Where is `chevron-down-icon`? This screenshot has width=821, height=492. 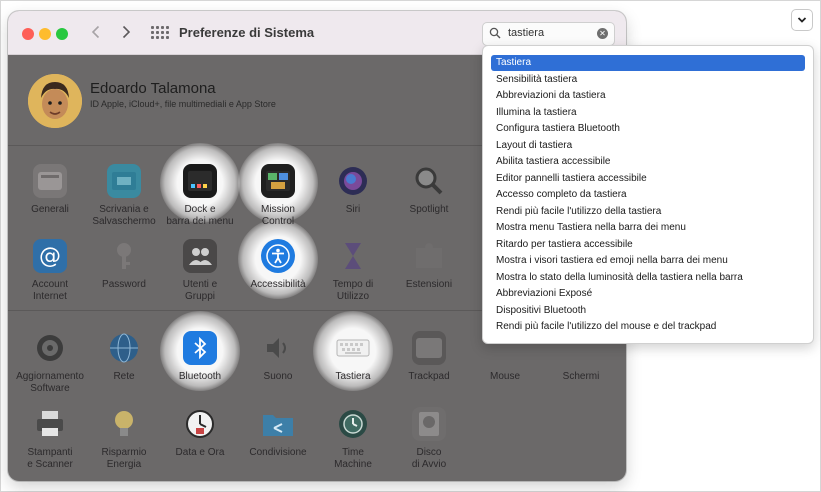
chevron-down-icon is located at coordinates (802, 20).